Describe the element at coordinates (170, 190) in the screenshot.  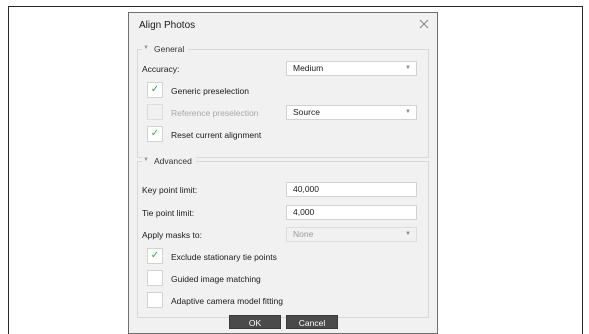
I see `key-point-limit-label: Key point limit:` at that location.